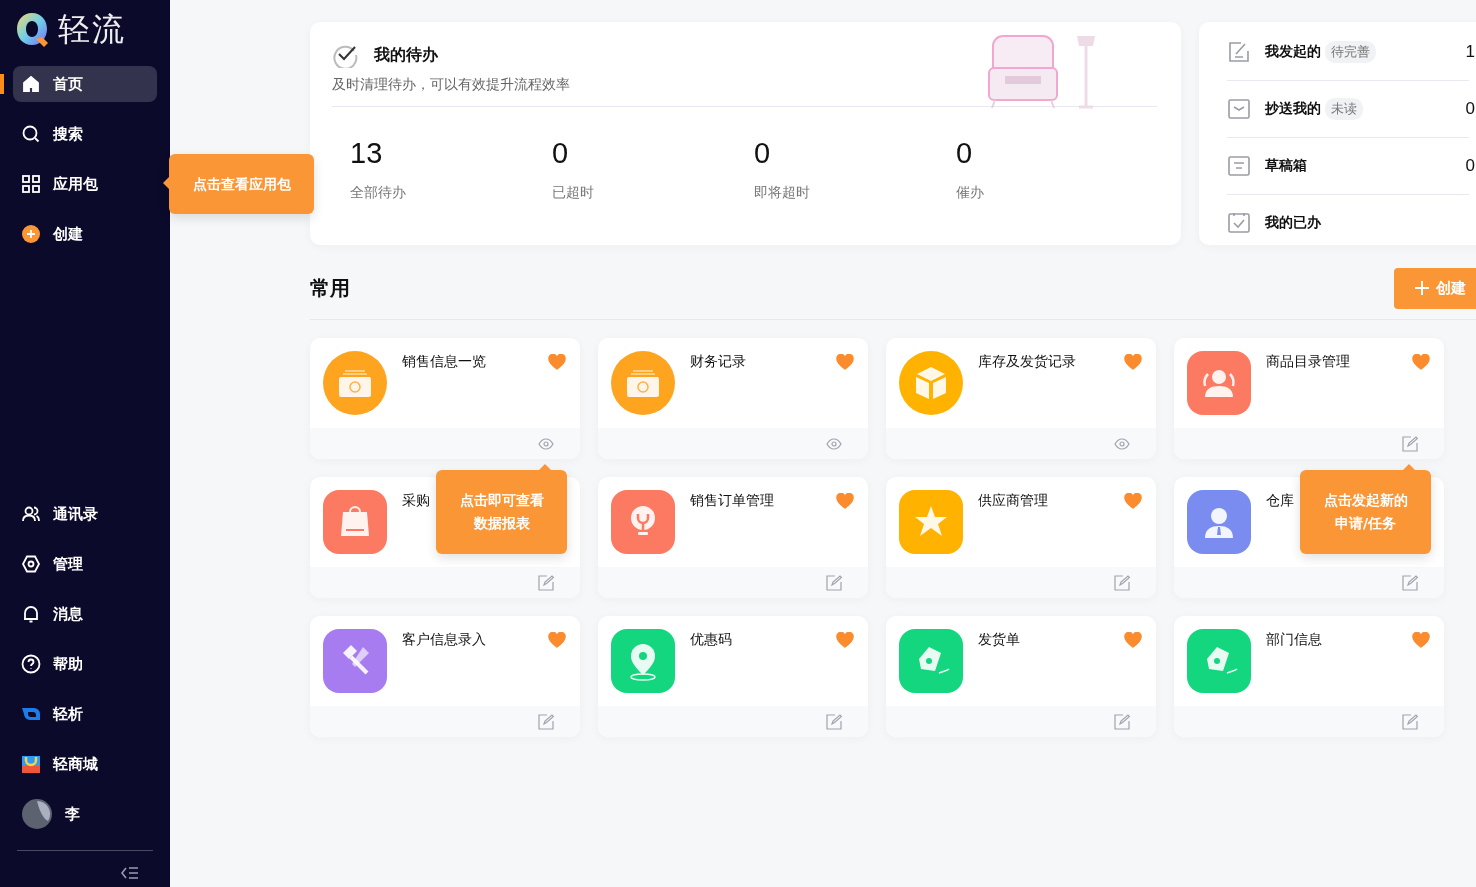 This screenshot has width=1476, height=887. What do you see at coordinates (1021, 676) in the screenshot?
I see `app-card: 发货单` at bounding box center [1021, 676].